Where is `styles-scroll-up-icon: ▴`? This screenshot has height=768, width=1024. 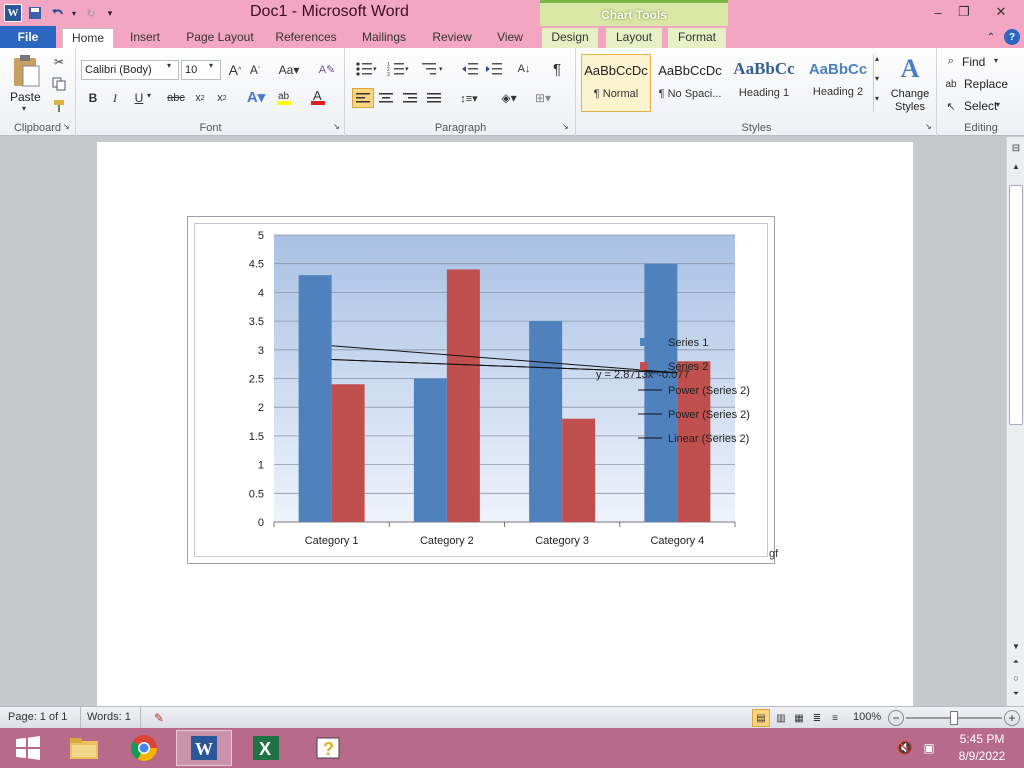 styles-scroll-up-icon: ▴ is located at coordinates (877, 58).